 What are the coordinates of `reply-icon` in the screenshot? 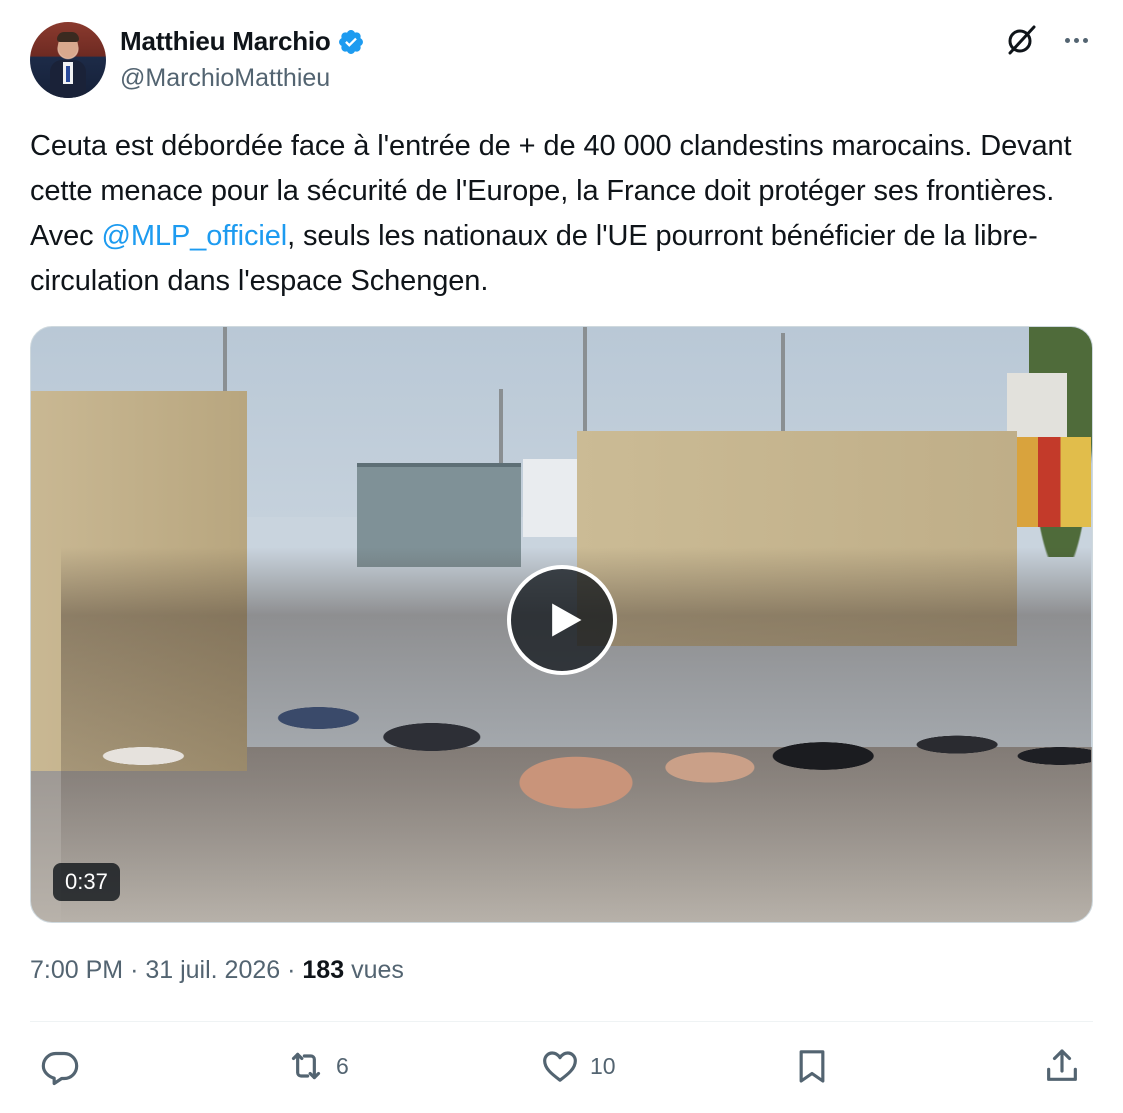 It's located at (60, 1068).